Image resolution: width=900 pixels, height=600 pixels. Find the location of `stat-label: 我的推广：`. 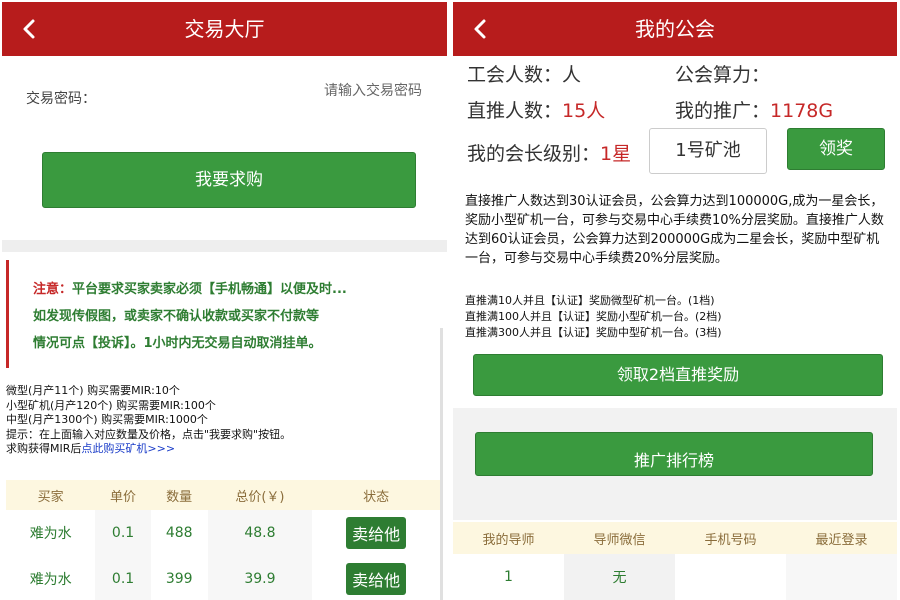

stat-label: 我的推广： is located at coordinates (723, 111).